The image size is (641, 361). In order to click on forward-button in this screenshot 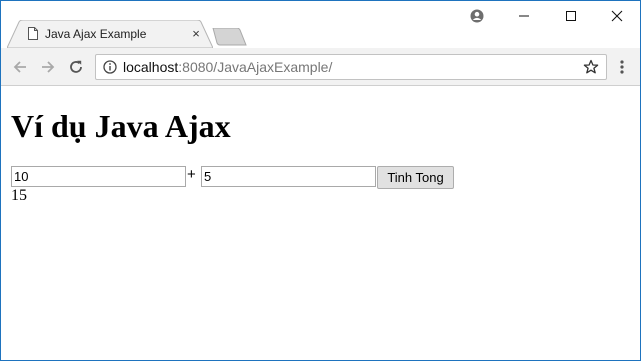, I will do `click(48, 67)`.